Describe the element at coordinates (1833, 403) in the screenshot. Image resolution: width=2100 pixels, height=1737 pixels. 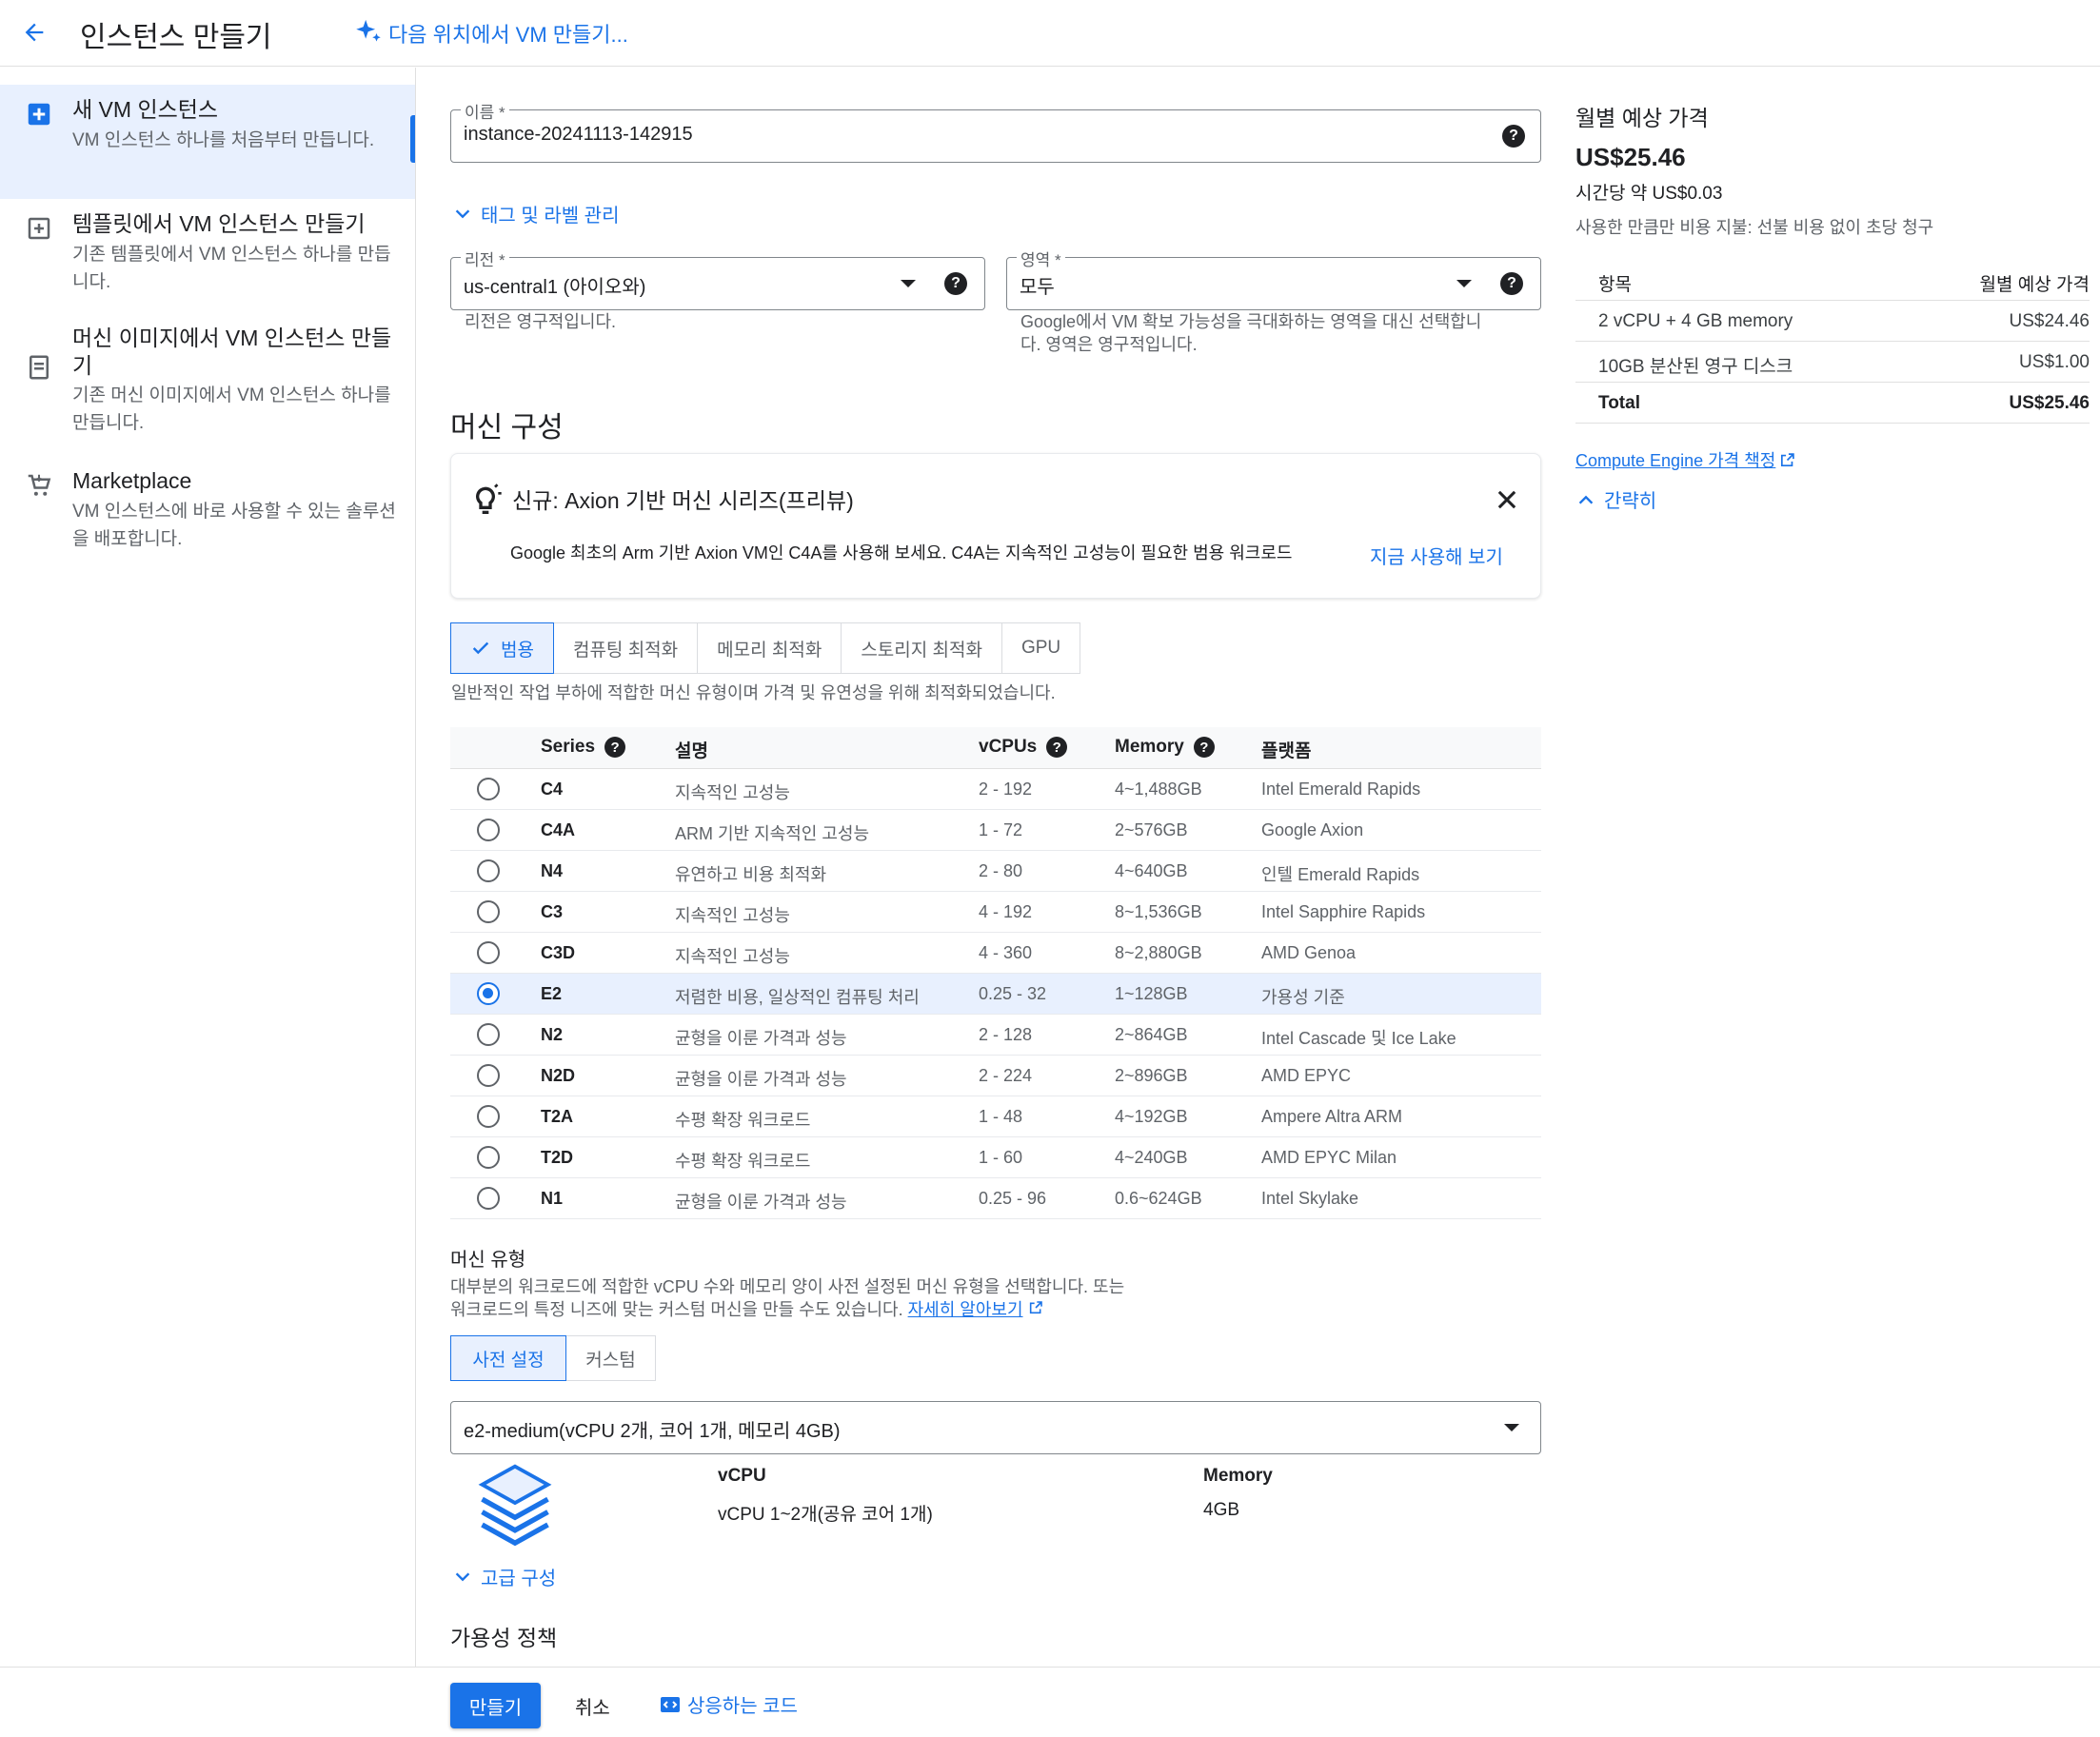
I see `price-row-total: Total US$25.46` at that location.